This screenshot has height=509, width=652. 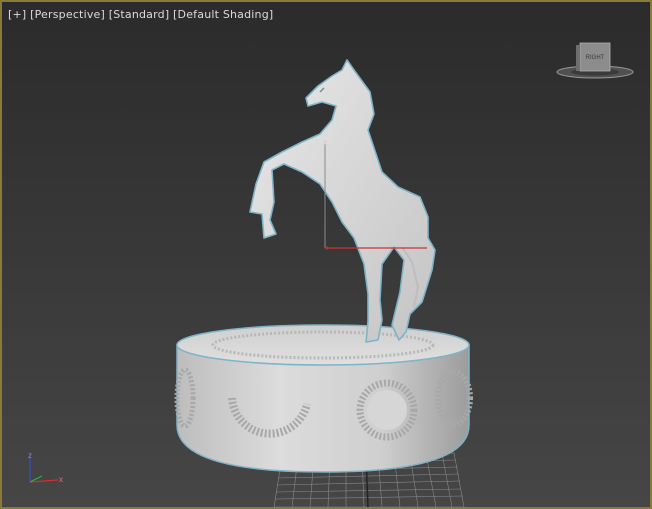 What do you see at coordinates (327, 248) in the screenshot?
I see `gizmo-x-label: x` at bounding box center [327, 248].